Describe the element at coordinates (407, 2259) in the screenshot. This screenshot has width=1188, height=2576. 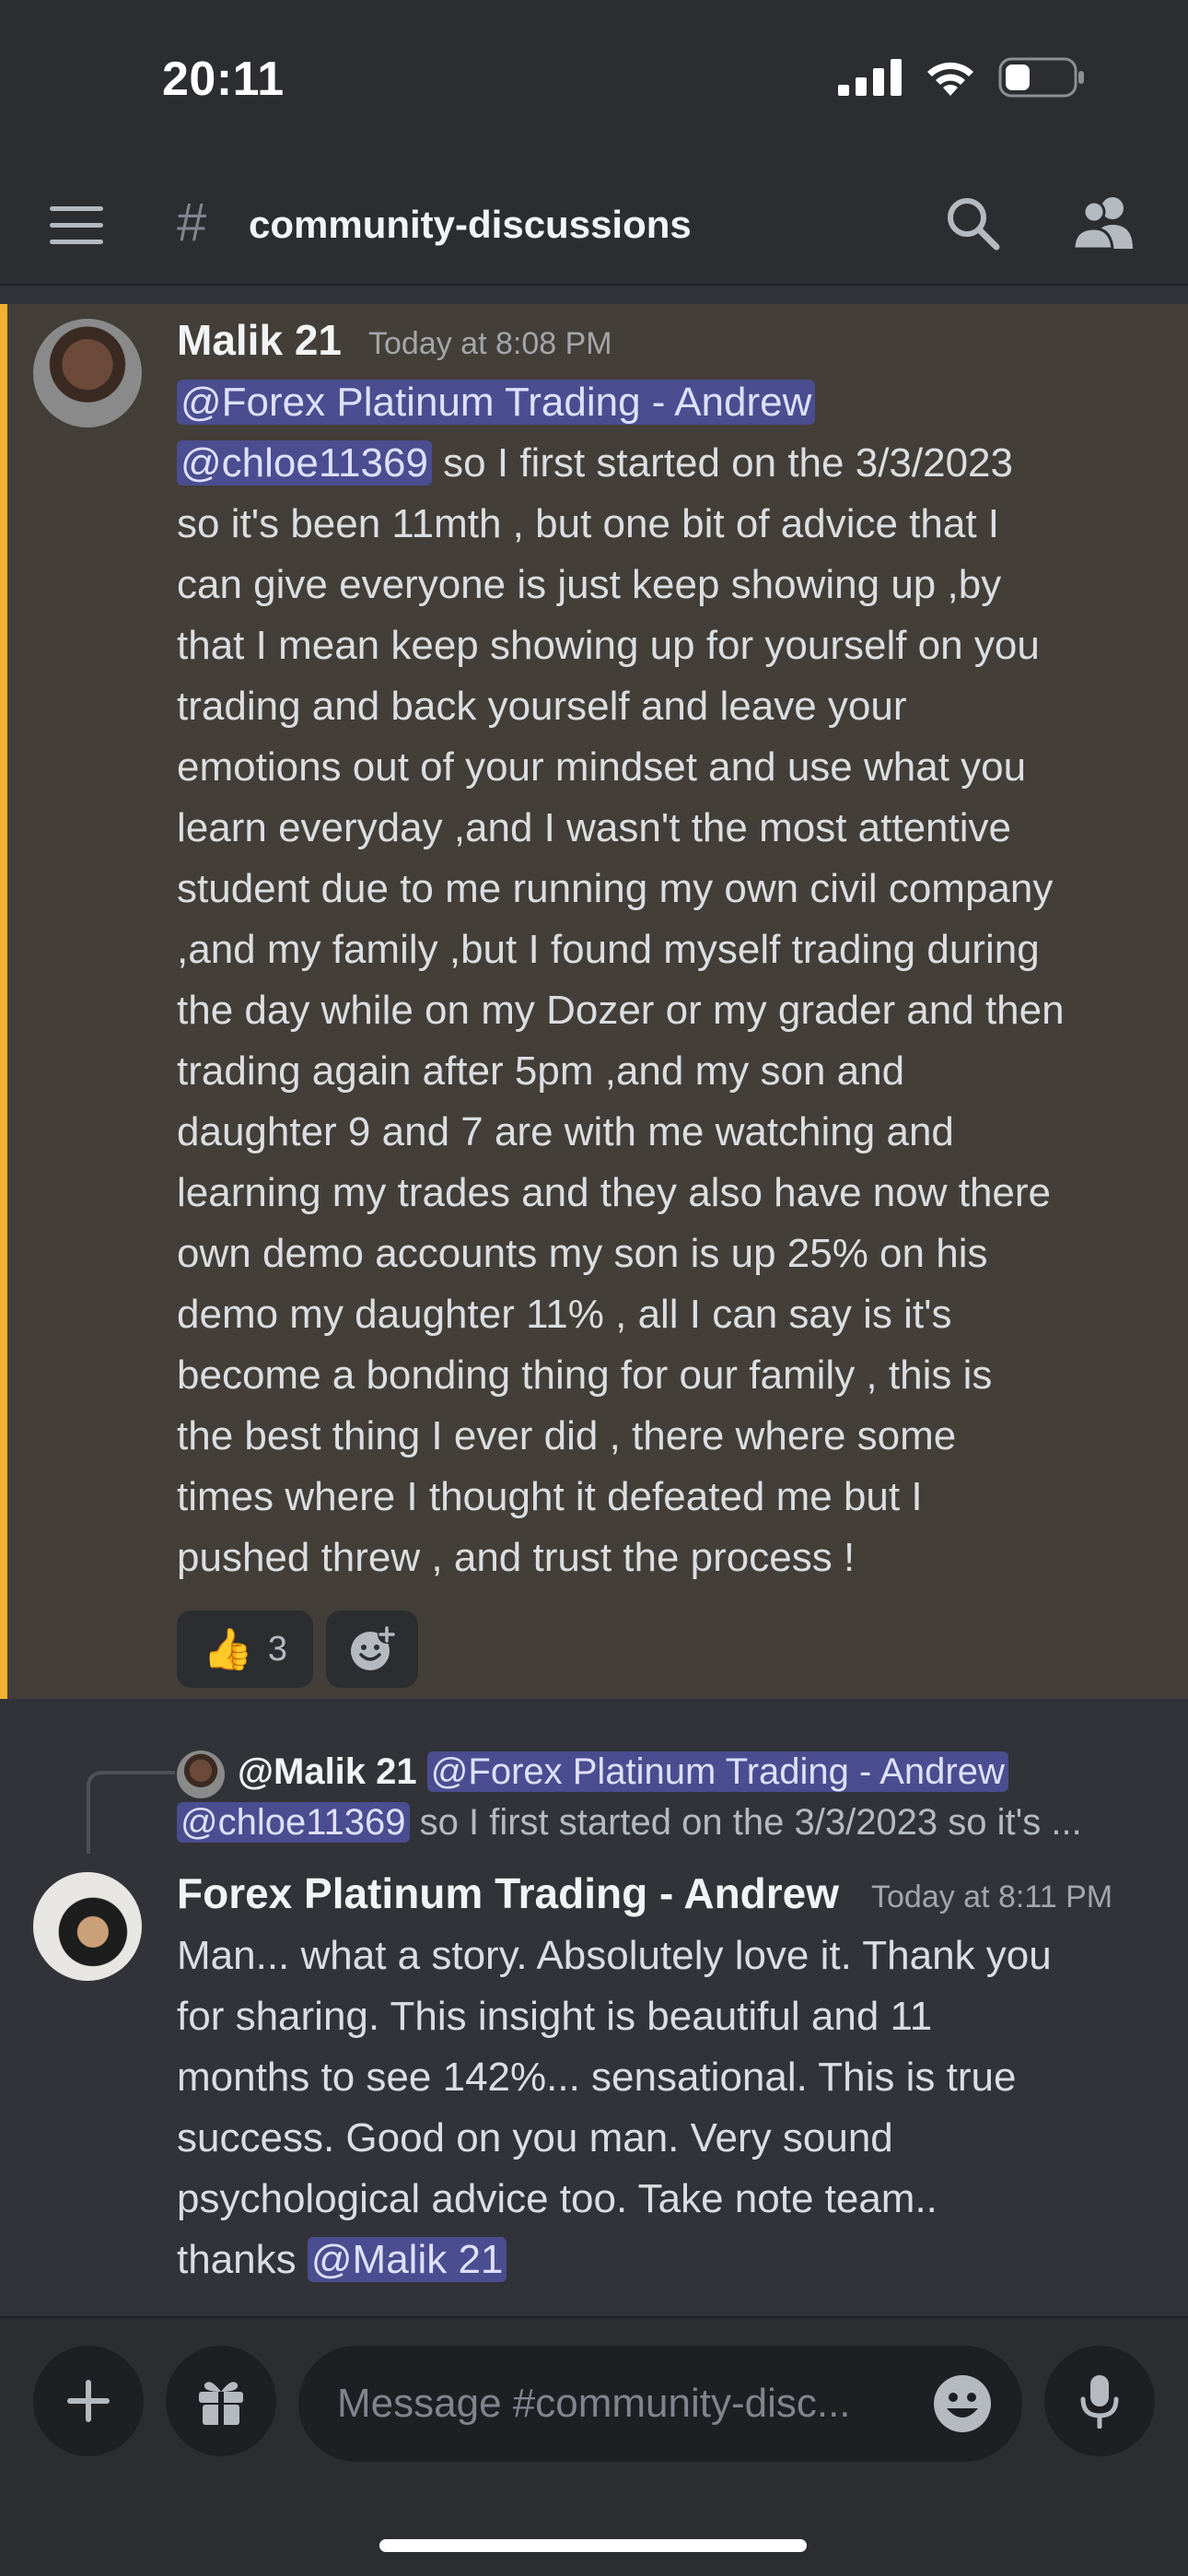
I see `mention: @Malik 21` at that location.